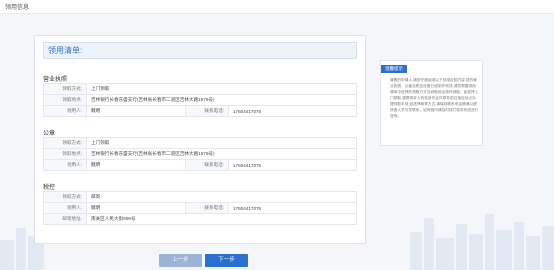 This screenshot has width=554, height=270. Describe the element at coordinates (49, 134) in the screenshot. I see `section-name-official-seal: 公章` at that location.